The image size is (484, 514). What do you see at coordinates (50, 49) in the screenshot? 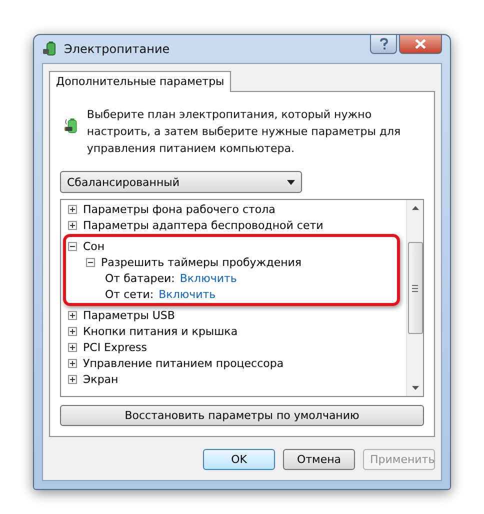
I see `battery-plug-icon` at bounding box center [50, 49].